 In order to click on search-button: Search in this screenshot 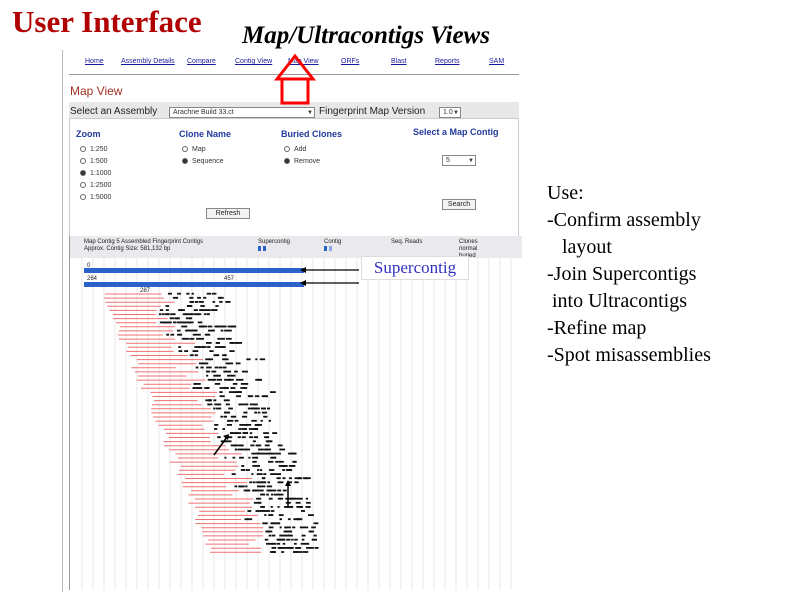, I will do `click(459, 204)`.